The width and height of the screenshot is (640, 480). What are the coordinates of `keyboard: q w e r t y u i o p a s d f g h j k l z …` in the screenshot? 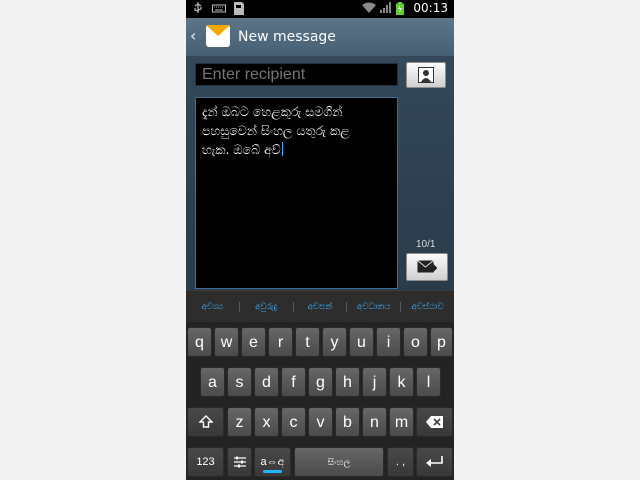 It's located at (320, 401).